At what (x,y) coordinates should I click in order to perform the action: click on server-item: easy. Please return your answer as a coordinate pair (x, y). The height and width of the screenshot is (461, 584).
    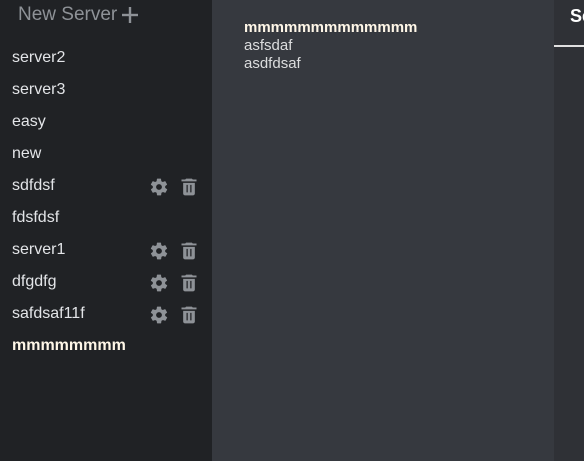
    Looking at the image, I should click on (106, 122).